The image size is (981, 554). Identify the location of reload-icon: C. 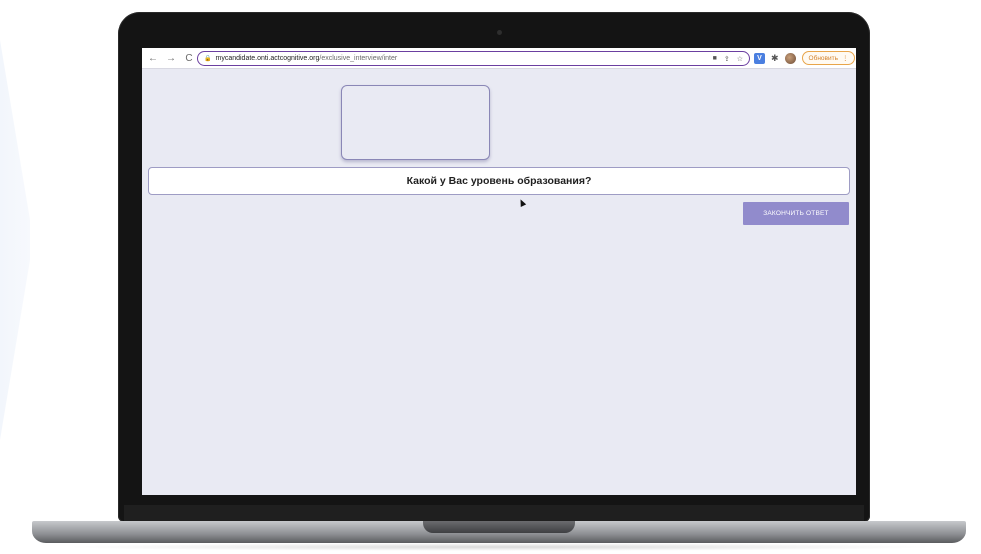
(189, 58).